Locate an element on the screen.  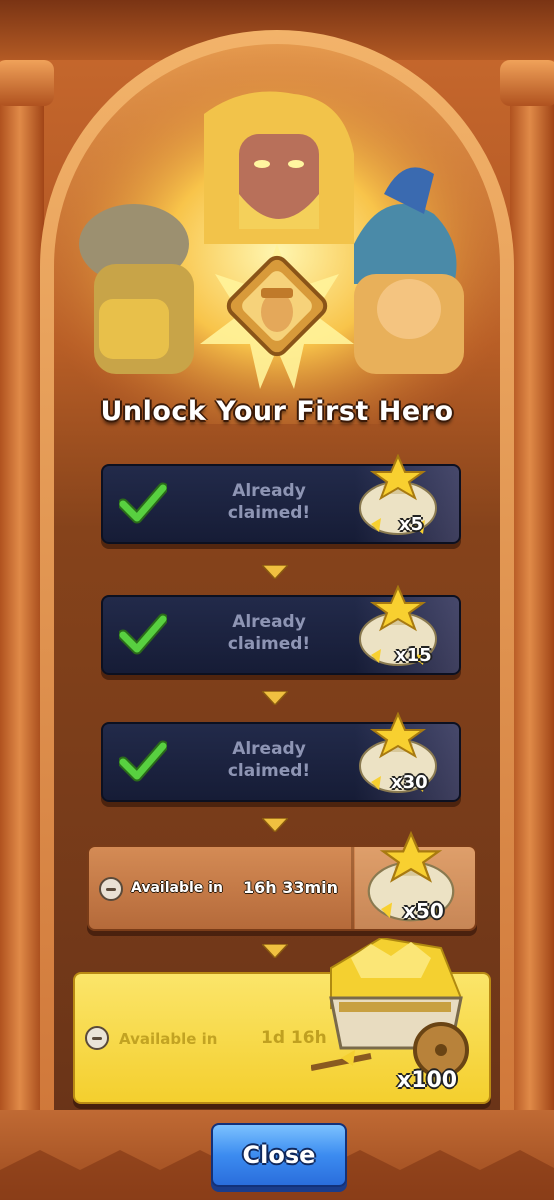
left-pillar is located at coordinates (22, 600).